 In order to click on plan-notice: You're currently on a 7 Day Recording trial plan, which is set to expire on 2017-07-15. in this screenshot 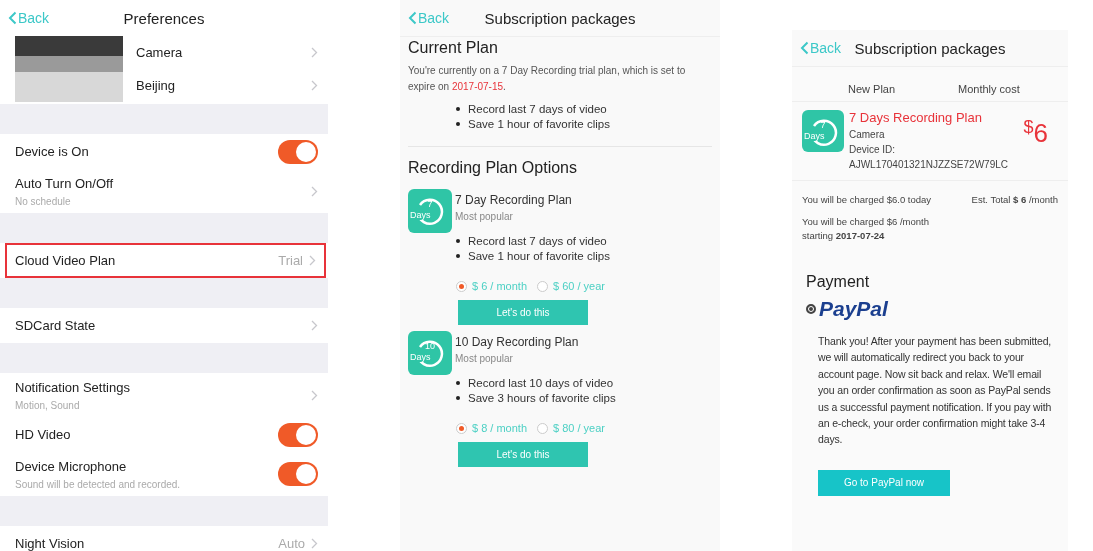, I will do `click(547, 79)`.